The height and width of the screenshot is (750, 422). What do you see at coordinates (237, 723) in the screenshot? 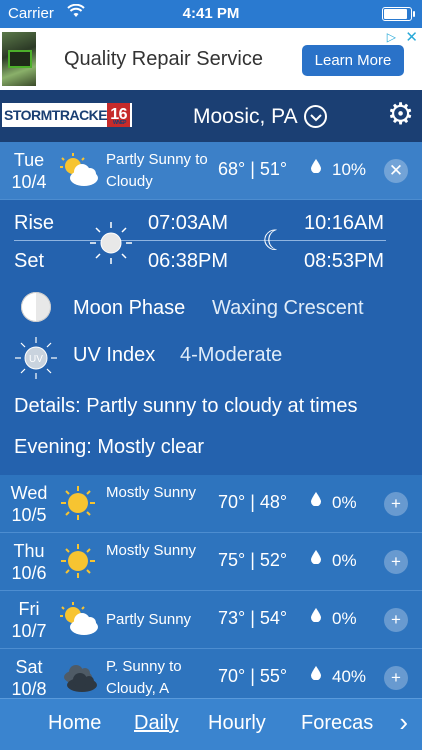
I see `nav-hourly: Hourly` at bounding box center [237, 723].